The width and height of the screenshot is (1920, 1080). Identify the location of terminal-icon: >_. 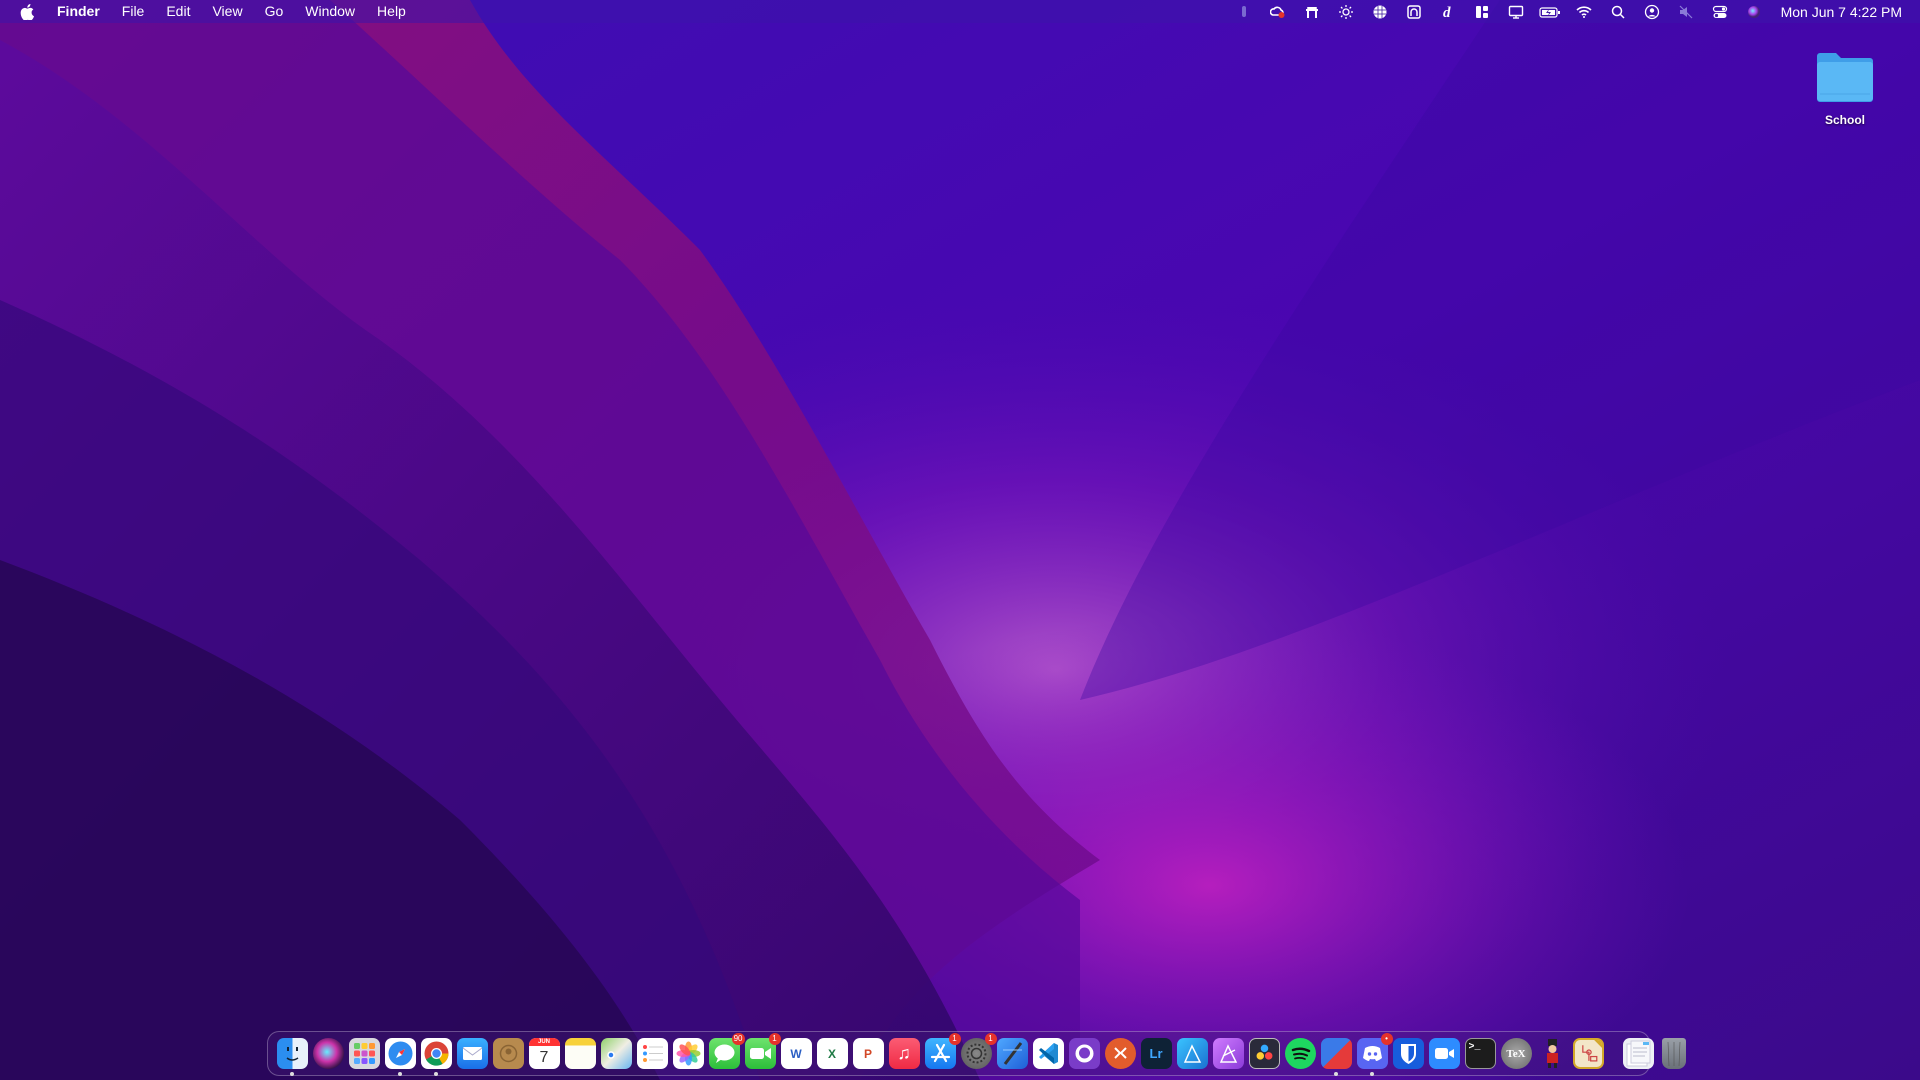
(1480, 1053).